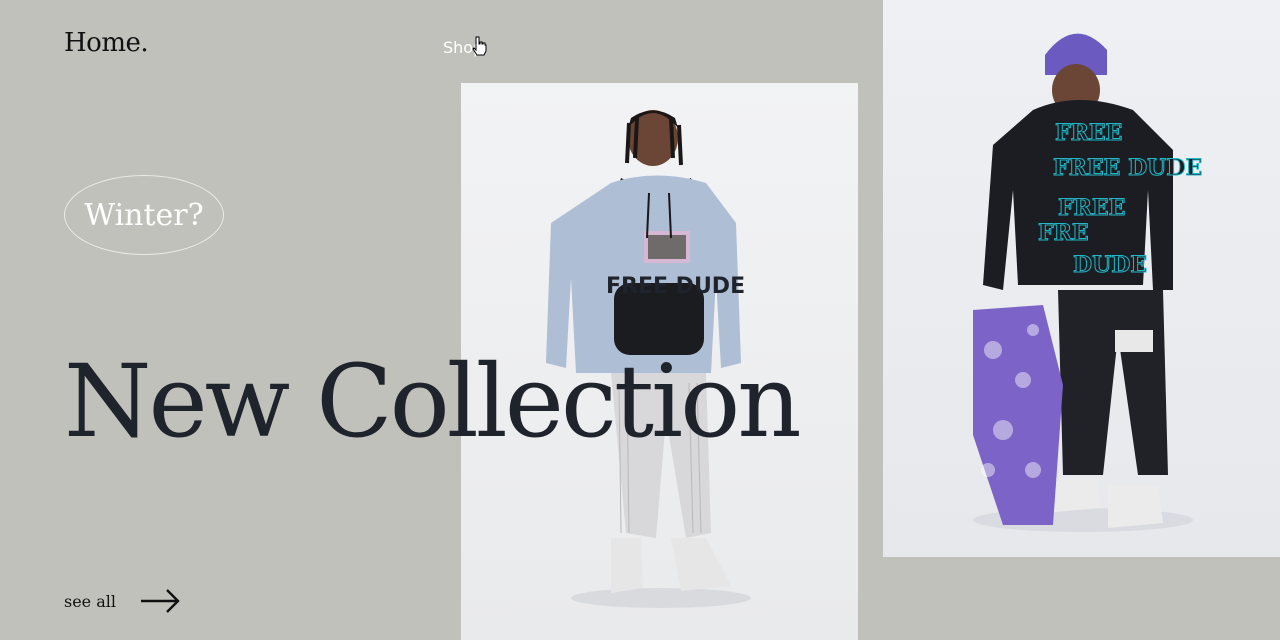 This screenshot has height=640, width=1280. Describe the element at coordinates (1088, 282) in the screenshot. I see `model-illustration: FREE FREE DUDE FREE DUDE FRE` at that location.